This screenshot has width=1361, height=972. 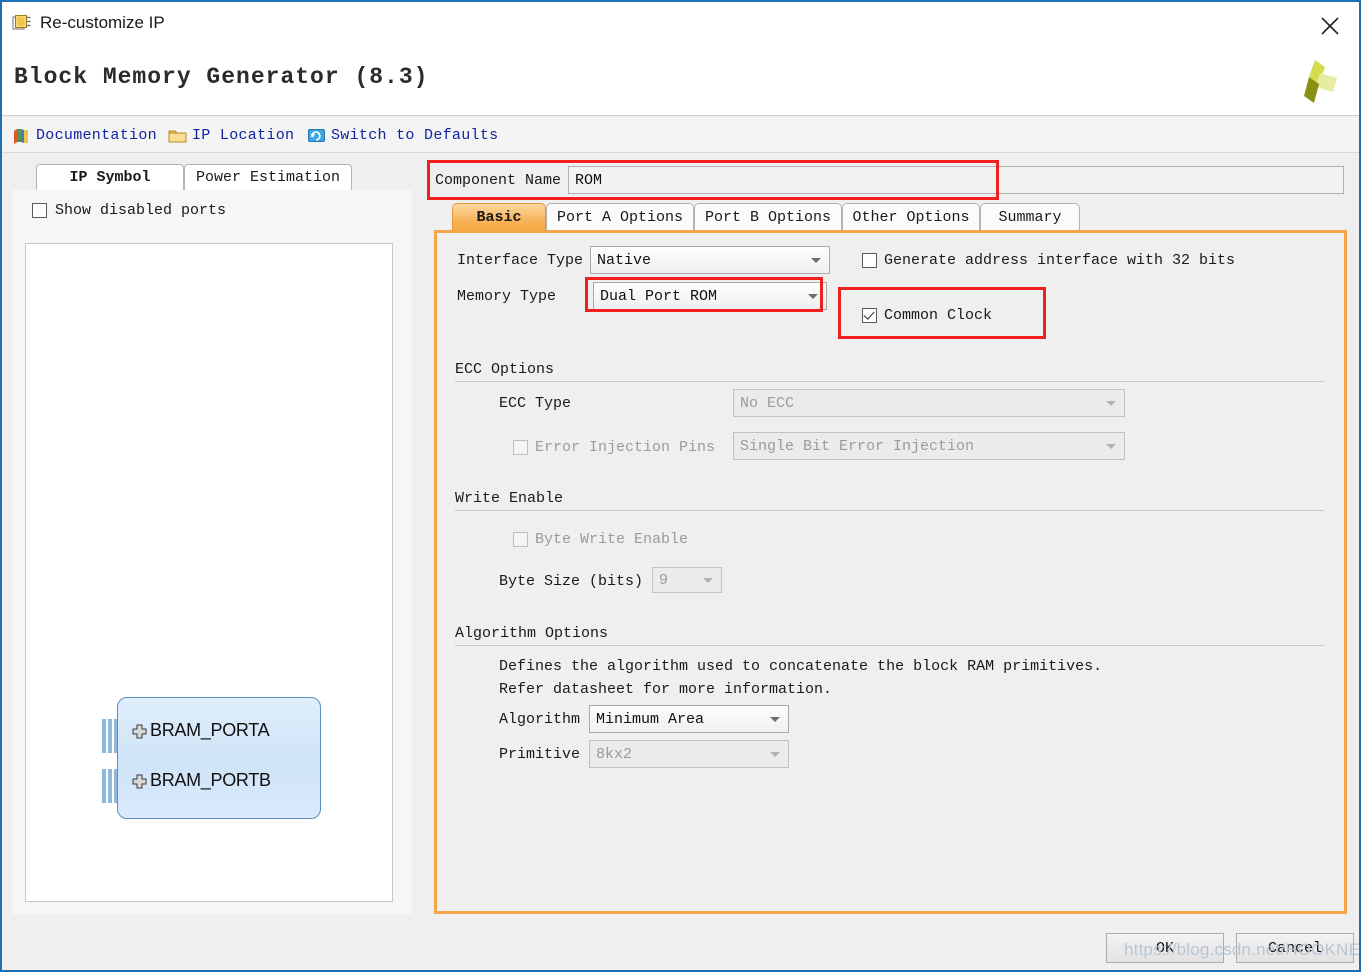 What do you see at coordinates (612, 539) in the screenshot?
I see `byte-write-enable-label: Byte Write Enable` at bounding box center [612, 539].